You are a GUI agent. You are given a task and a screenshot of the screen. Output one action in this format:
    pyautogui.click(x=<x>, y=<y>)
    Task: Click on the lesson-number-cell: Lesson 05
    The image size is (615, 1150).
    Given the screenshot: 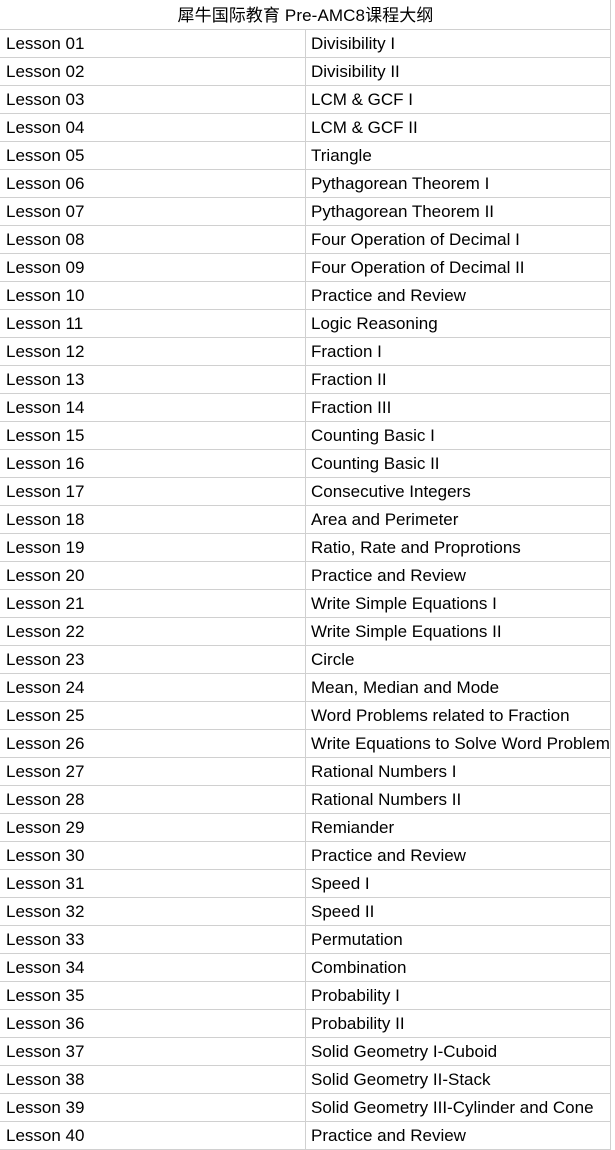 What is the action you would take?
    pyautogui.click(x=153, y=155)
    